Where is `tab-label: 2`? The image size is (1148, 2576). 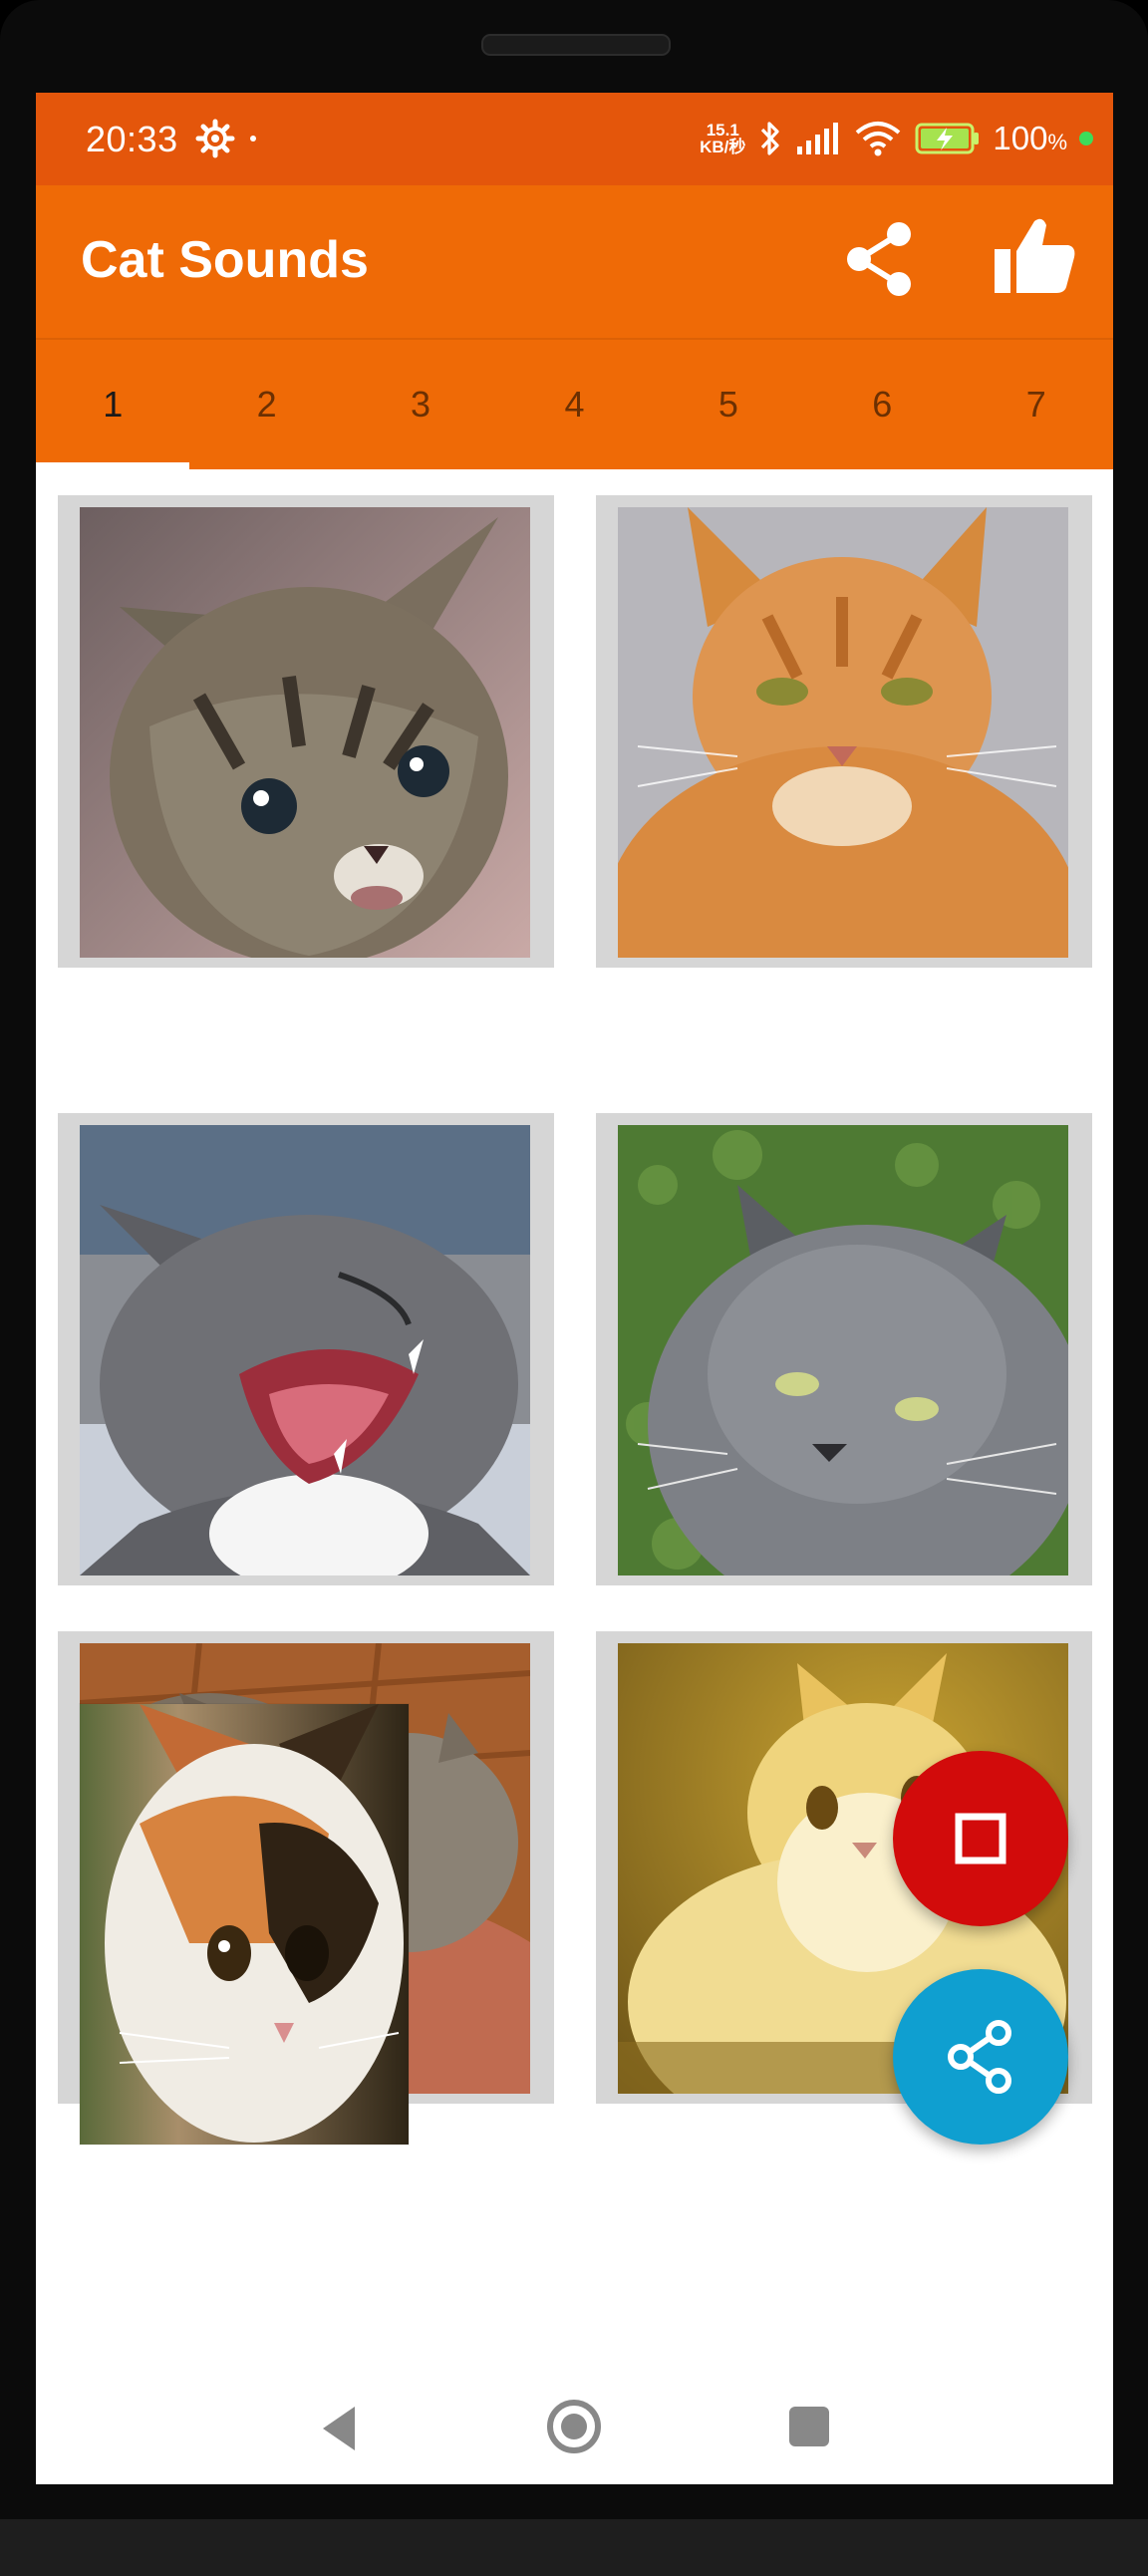
tab-label: 2 is located at coordinates (266, 404).